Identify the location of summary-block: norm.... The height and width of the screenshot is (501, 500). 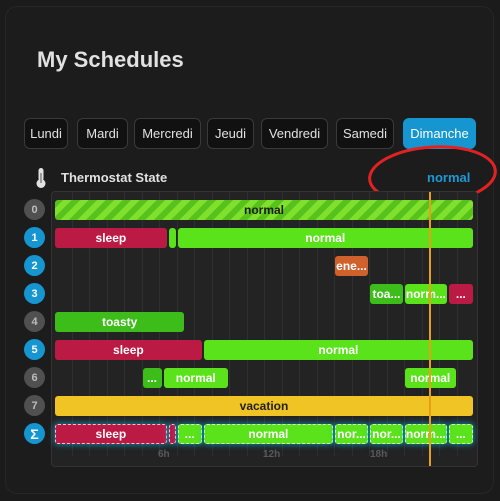
(426, 433).